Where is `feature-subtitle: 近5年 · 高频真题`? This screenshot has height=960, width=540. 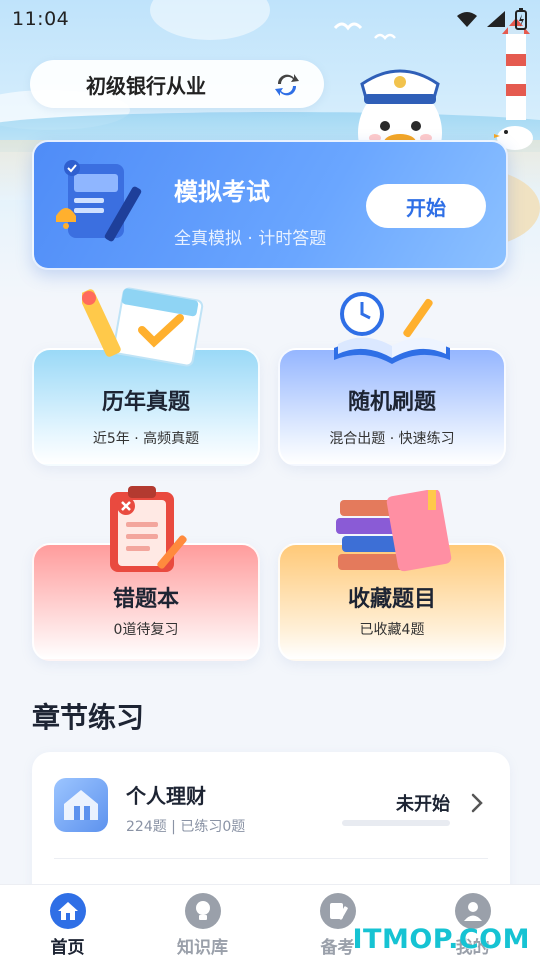
feature-subtitle: 近5年 · 高频真题 is located at coordinates (146, 439).